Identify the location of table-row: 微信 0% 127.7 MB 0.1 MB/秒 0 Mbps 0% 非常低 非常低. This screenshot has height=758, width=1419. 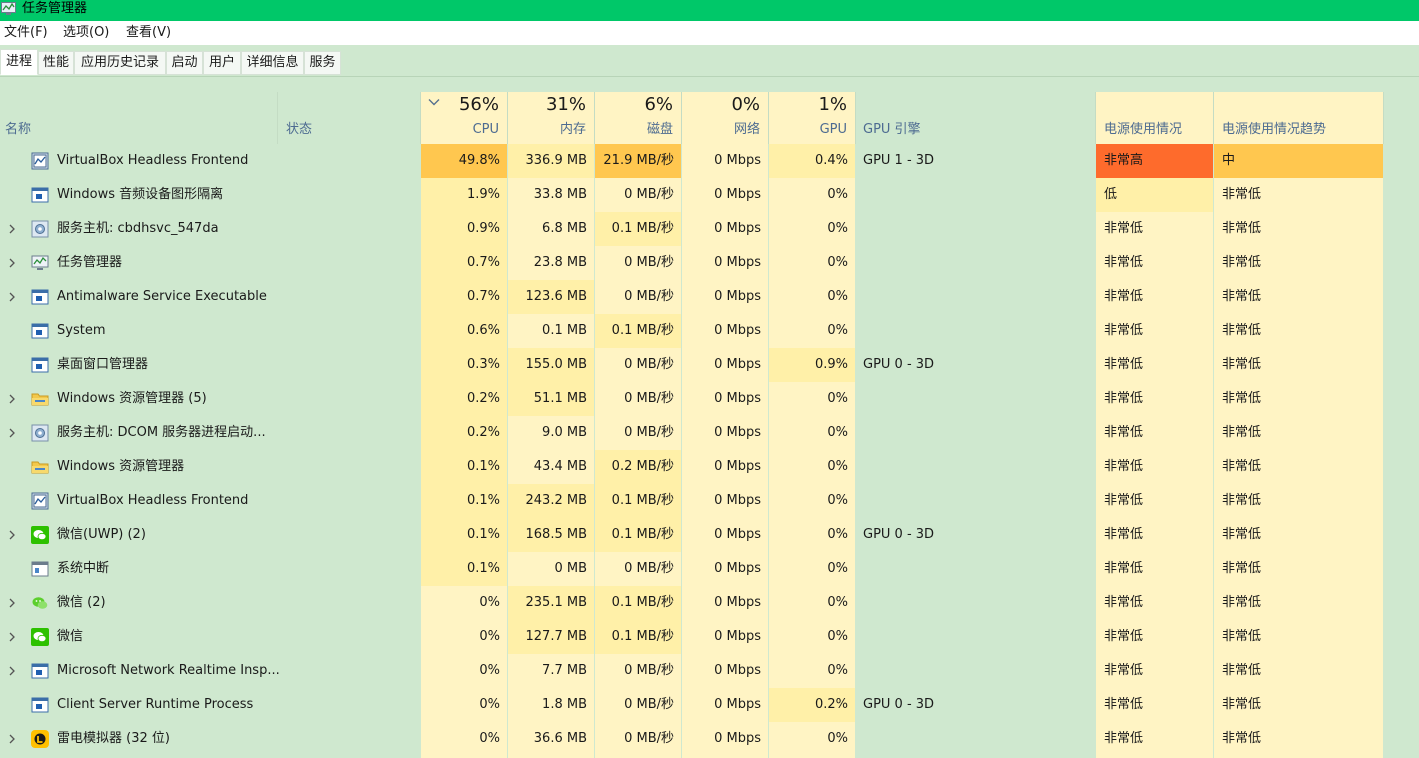
(709, 637).